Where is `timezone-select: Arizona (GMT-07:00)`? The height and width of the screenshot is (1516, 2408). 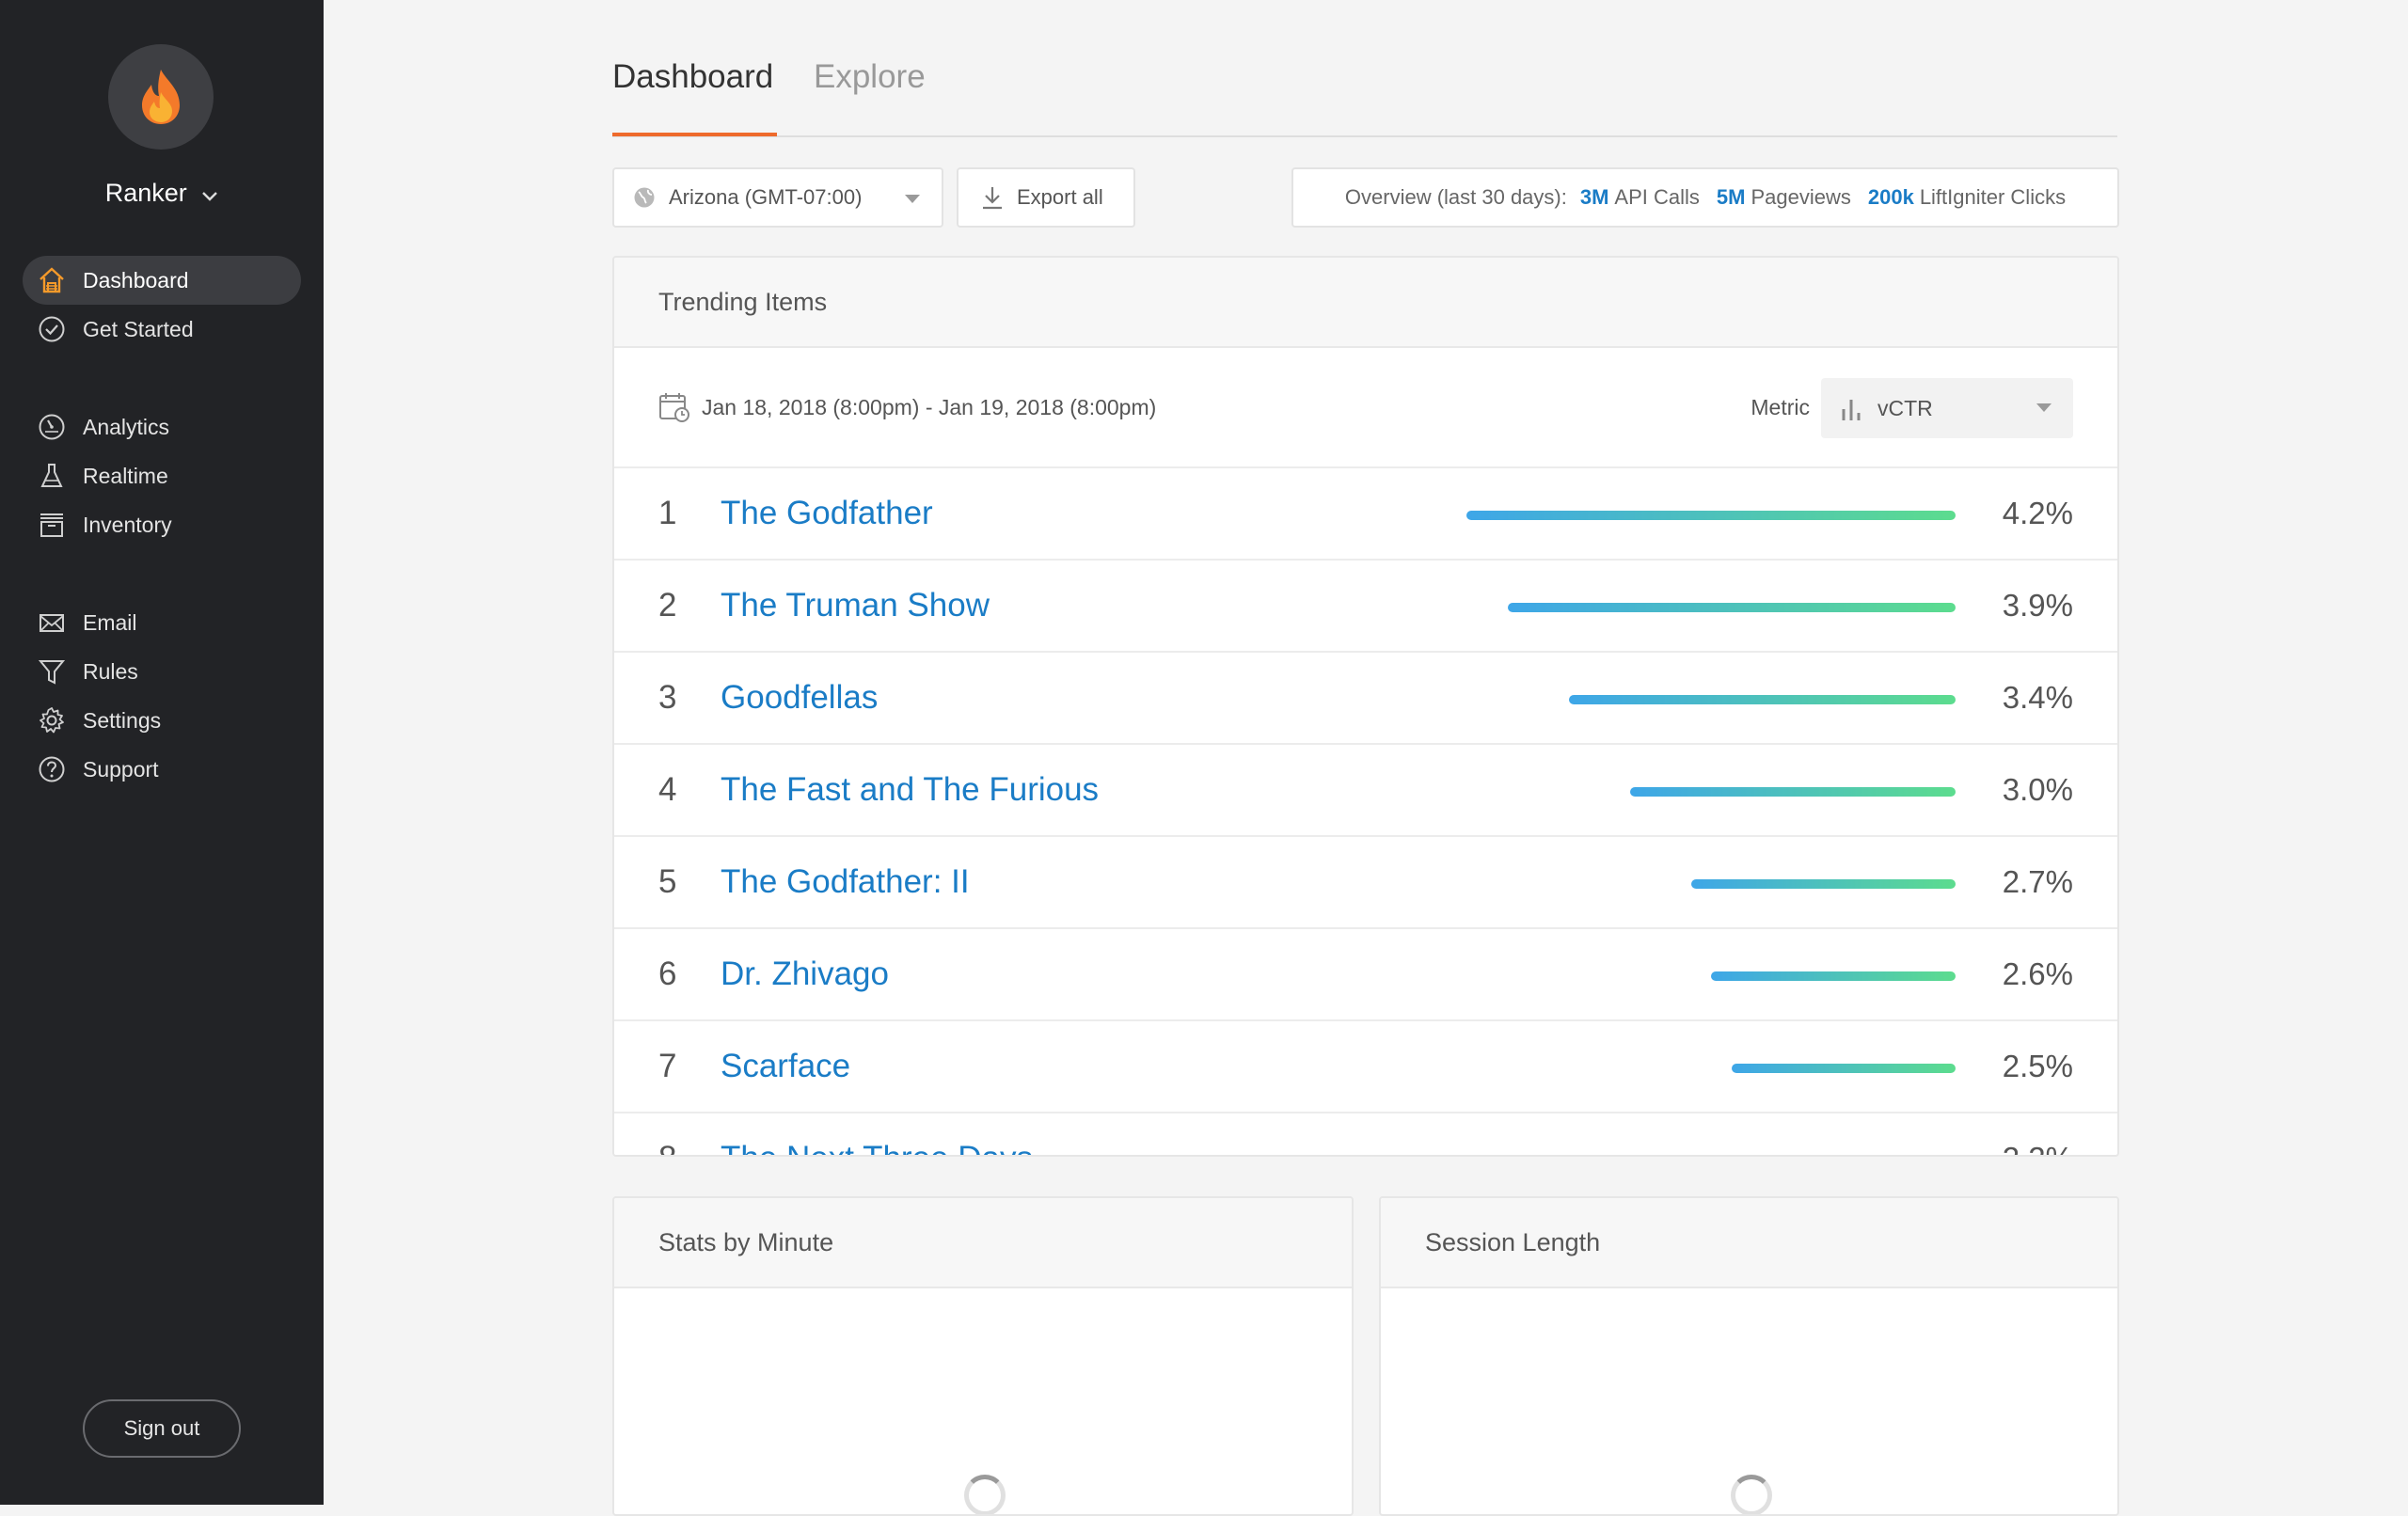 timezone-select: Arizona (GMT-07:00) is located at coordinates (778, 197).